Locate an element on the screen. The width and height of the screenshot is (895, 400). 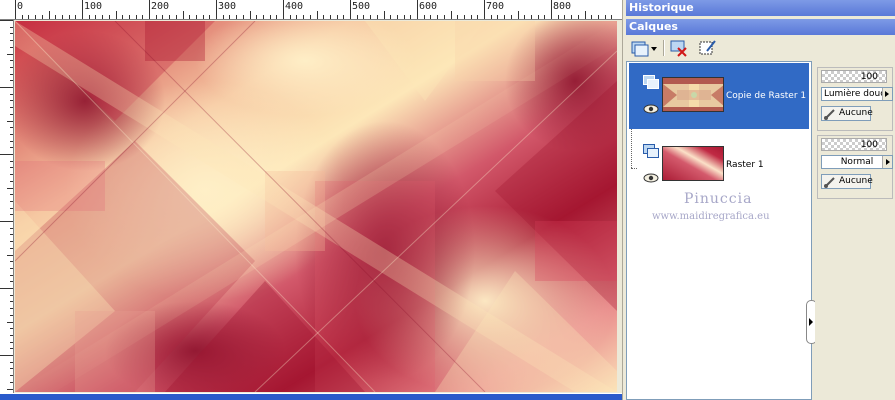
mask-label: Aucune is located at coordinates (856, 113).